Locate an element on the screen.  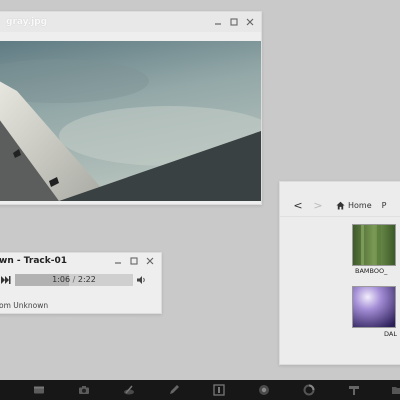
back-button: < is located at coordinates (298, 205).